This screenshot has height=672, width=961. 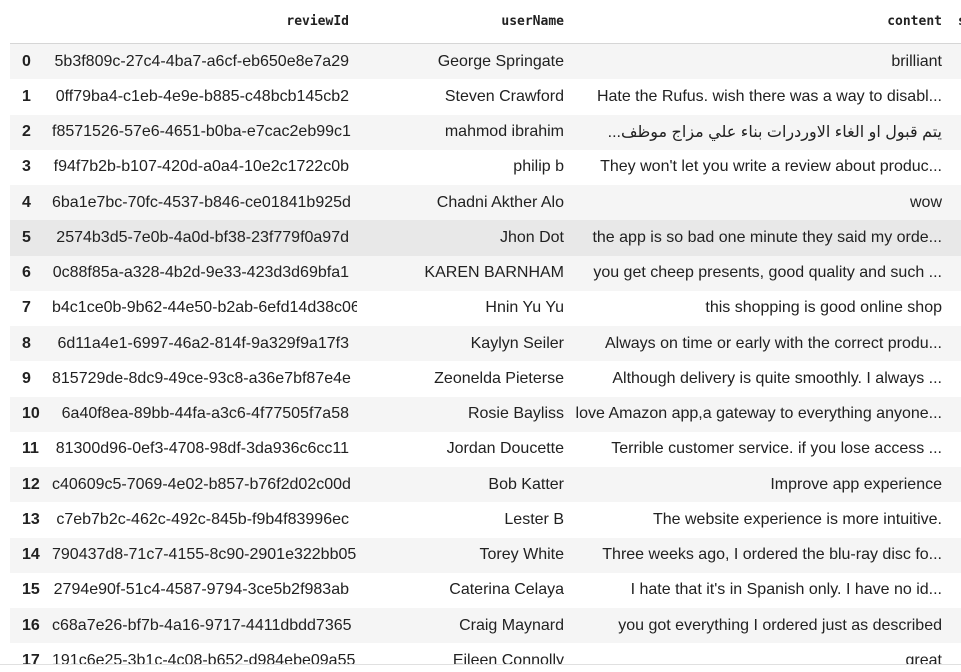 I want to click on cell-username: mahmod ibrahim, so click(x=464, y=132).